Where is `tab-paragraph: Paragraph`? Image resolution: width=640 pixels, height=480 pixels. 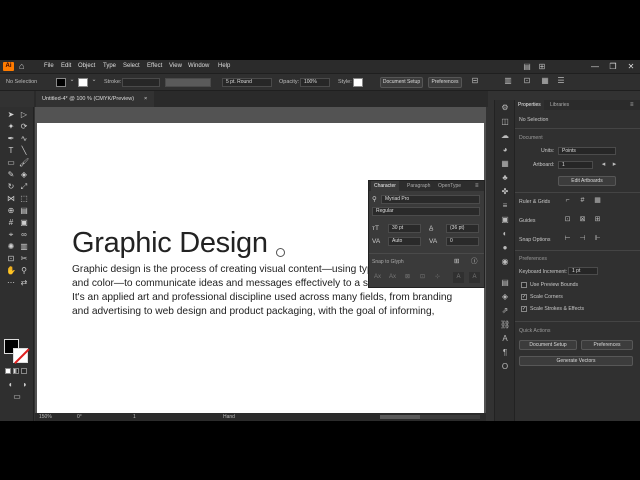 tab-paragraph: Paragraph is located at coordinates (418, 186).